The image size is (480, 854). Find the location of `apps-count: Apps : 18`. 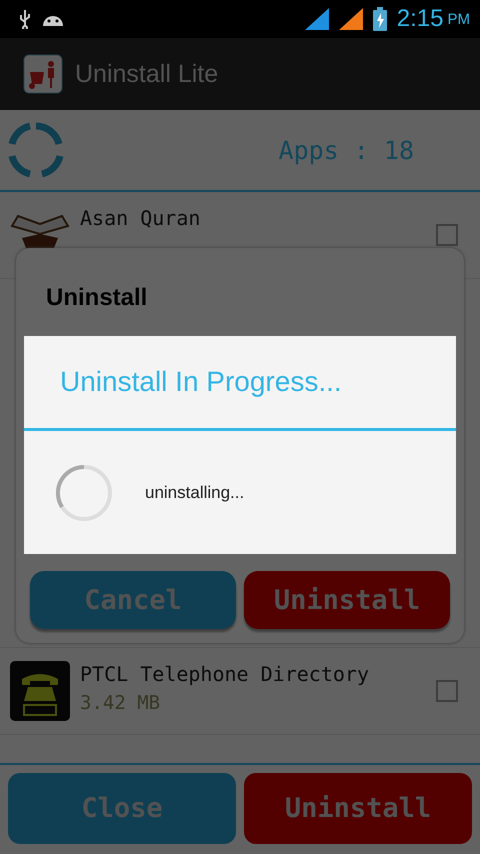

apps-count: Apps : 18 is located at coordinates (346, 150).